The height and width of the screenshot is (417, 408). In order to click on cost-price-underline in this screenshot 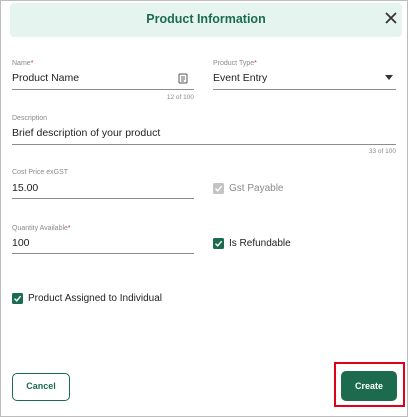, I will do `click(103, 198)`.